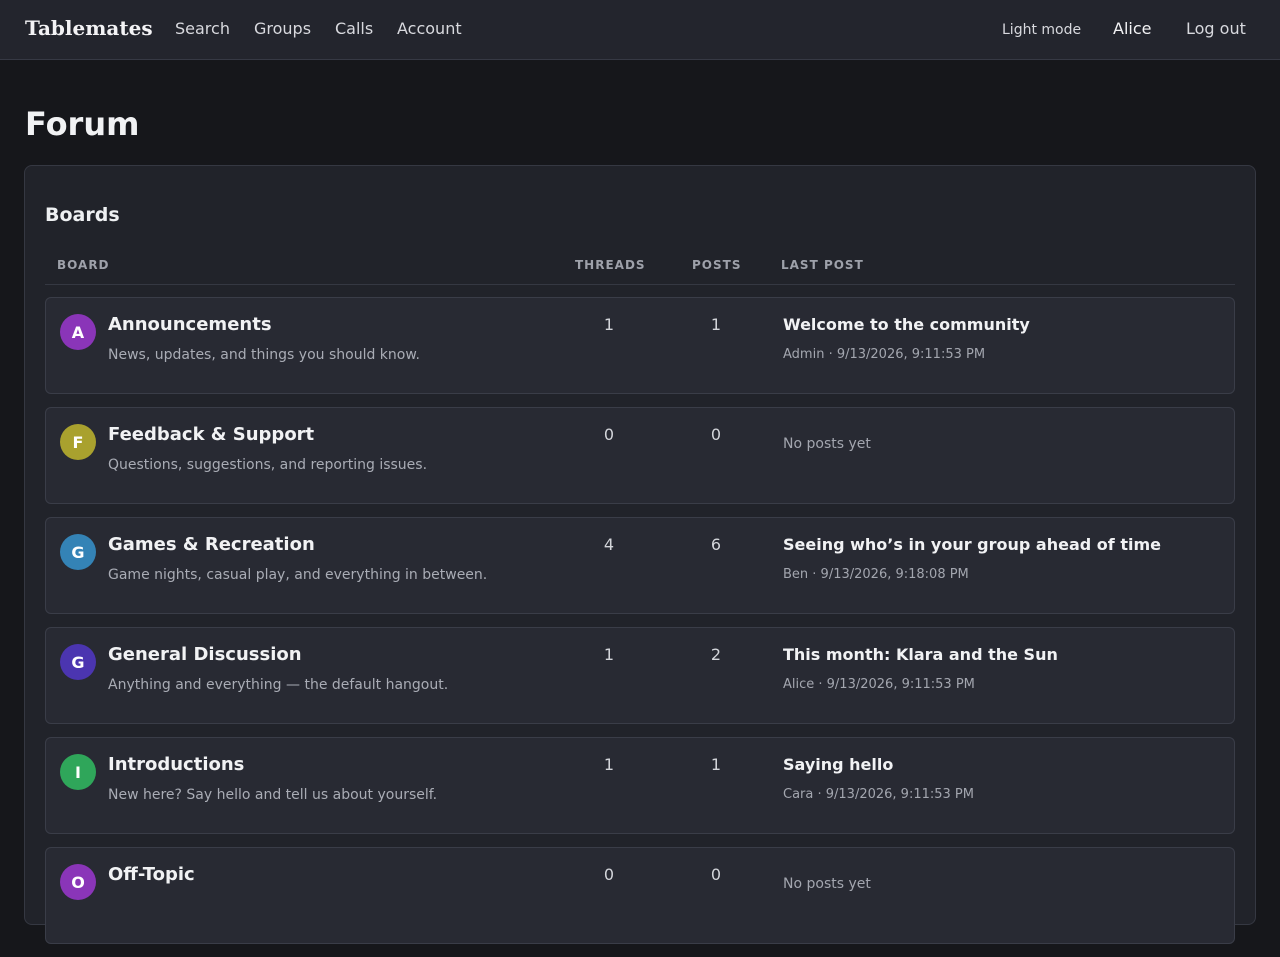  I want to click on last-post-title: Welcome to the community, so click(906, 324).